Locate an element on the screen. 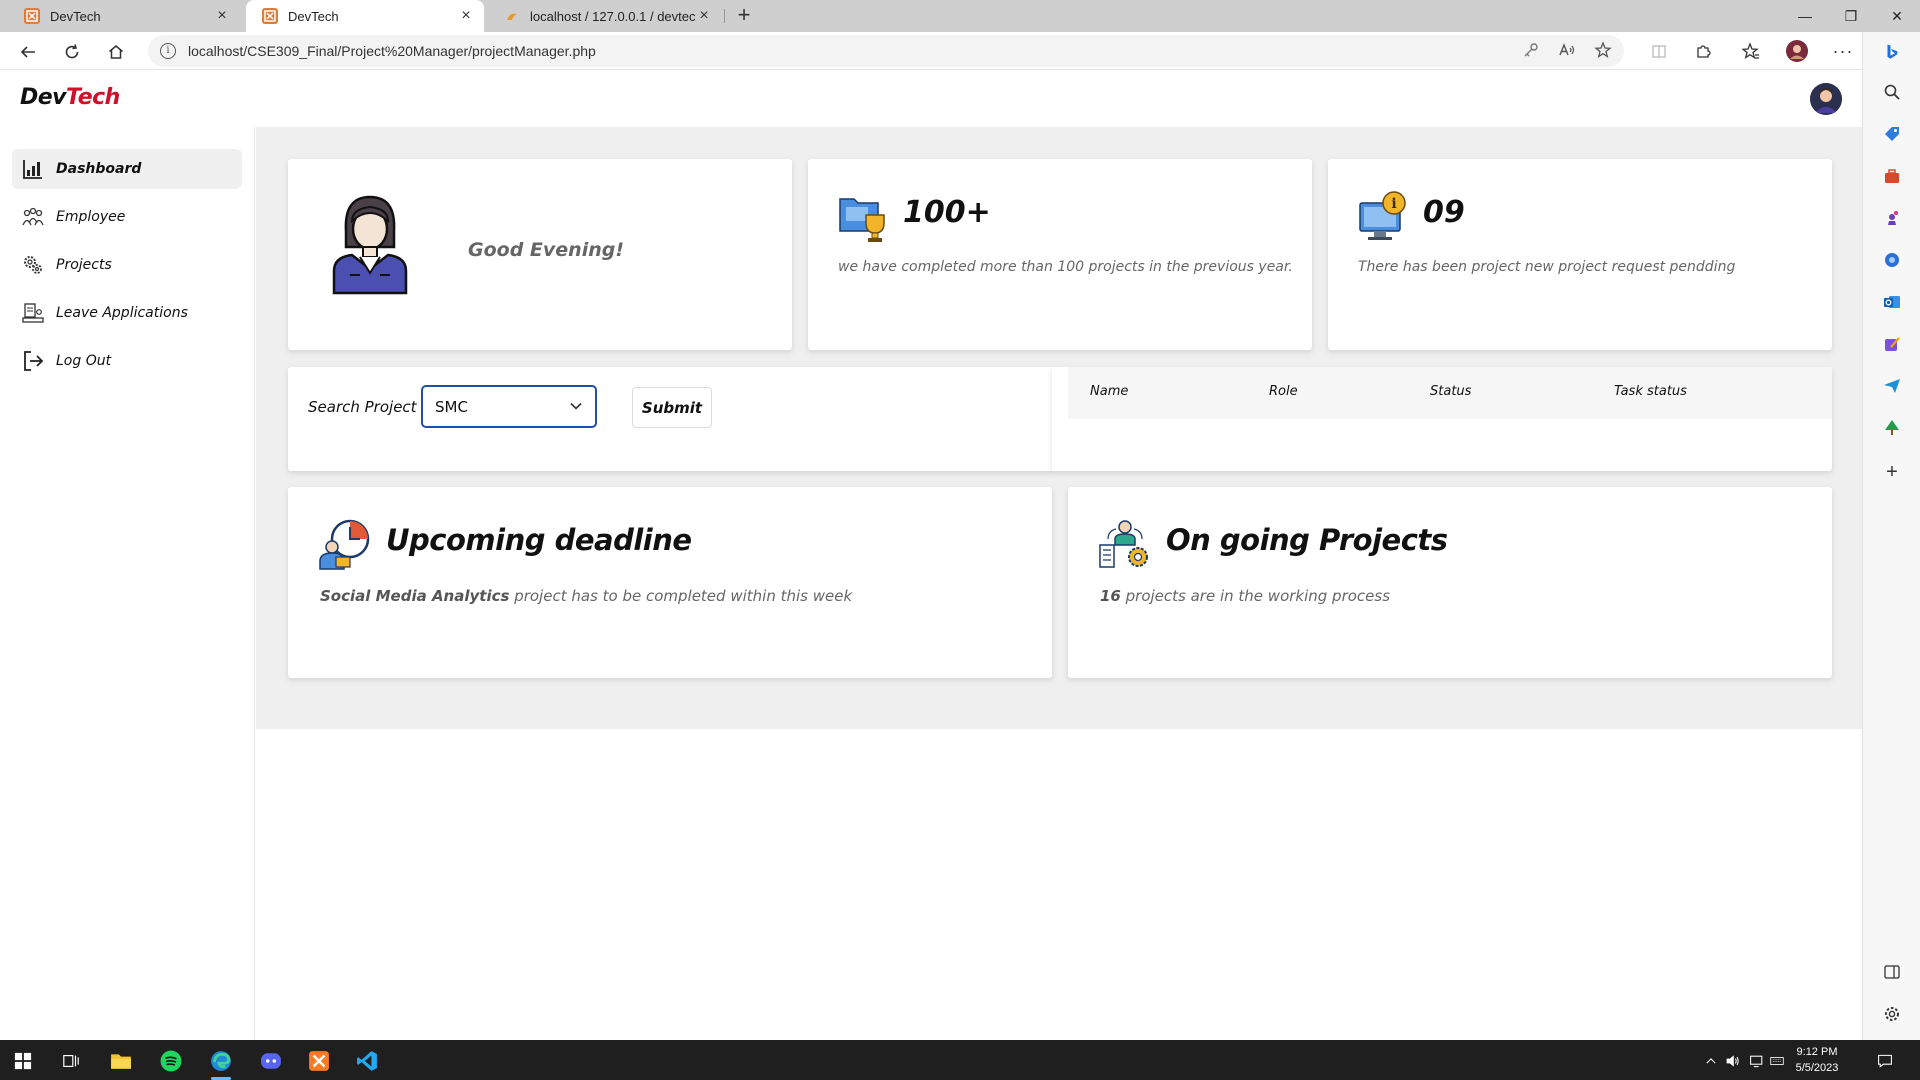  home-button is located at coordinates (116, 52).